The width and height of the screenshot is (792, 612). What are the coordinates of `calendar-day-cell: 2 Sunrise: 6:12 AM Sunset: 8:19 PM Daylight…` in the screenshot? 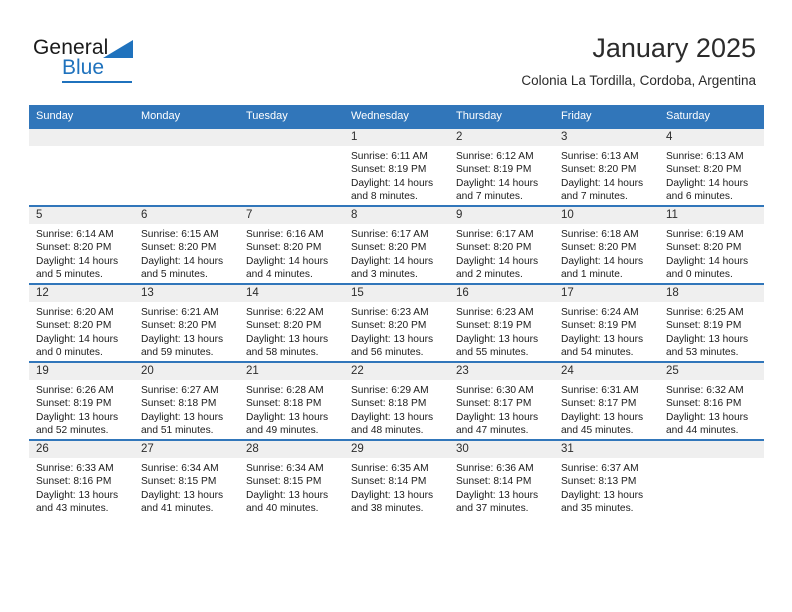 It's located at (501, 166).